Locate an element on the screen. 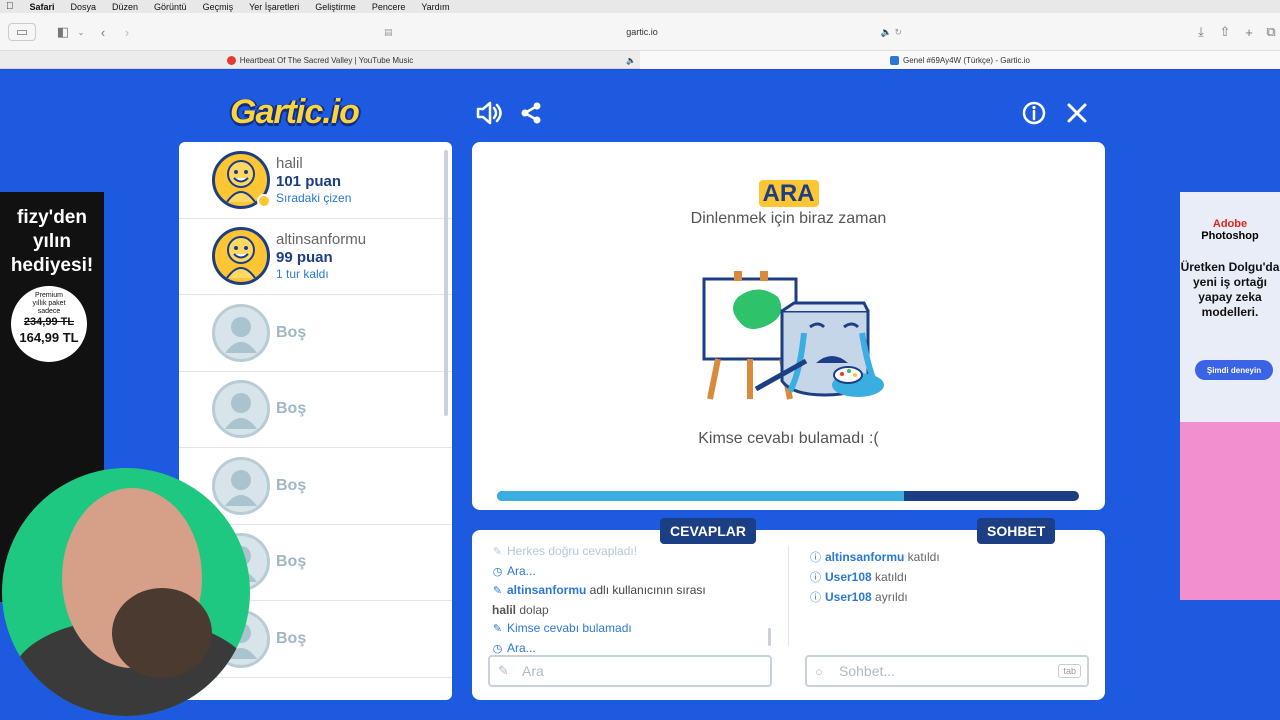 This screenshot has width=1280, height=720. webcam-overlay is located at coordinates (126, 592).